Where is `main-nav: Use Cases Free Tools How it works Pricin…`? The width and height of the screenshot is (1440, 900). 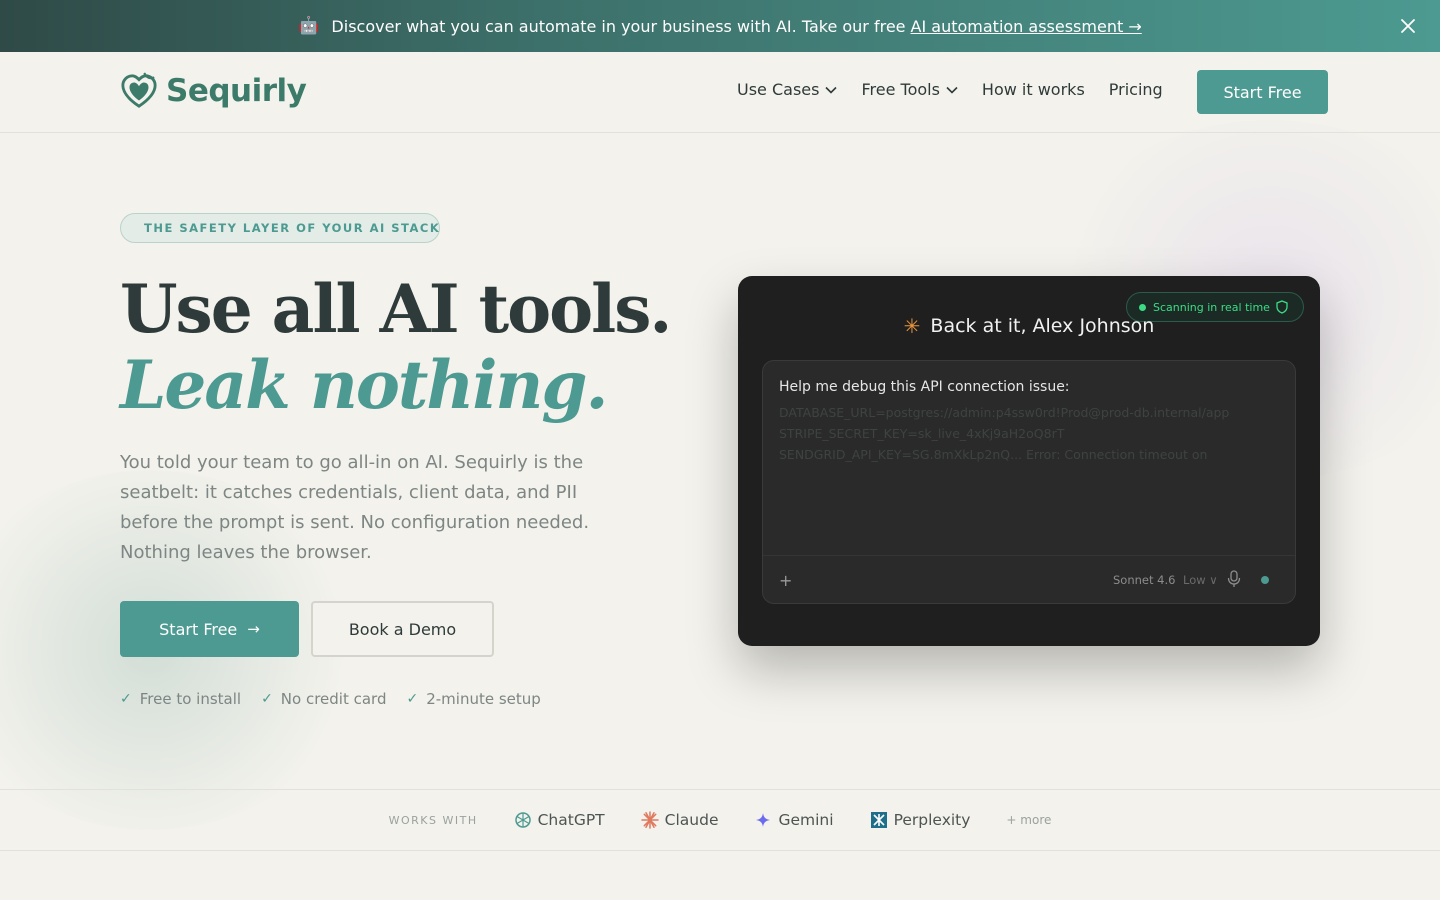 main-nav: Use Cases Free Tools How it works Pricin… is located at coordinates (962, 89).